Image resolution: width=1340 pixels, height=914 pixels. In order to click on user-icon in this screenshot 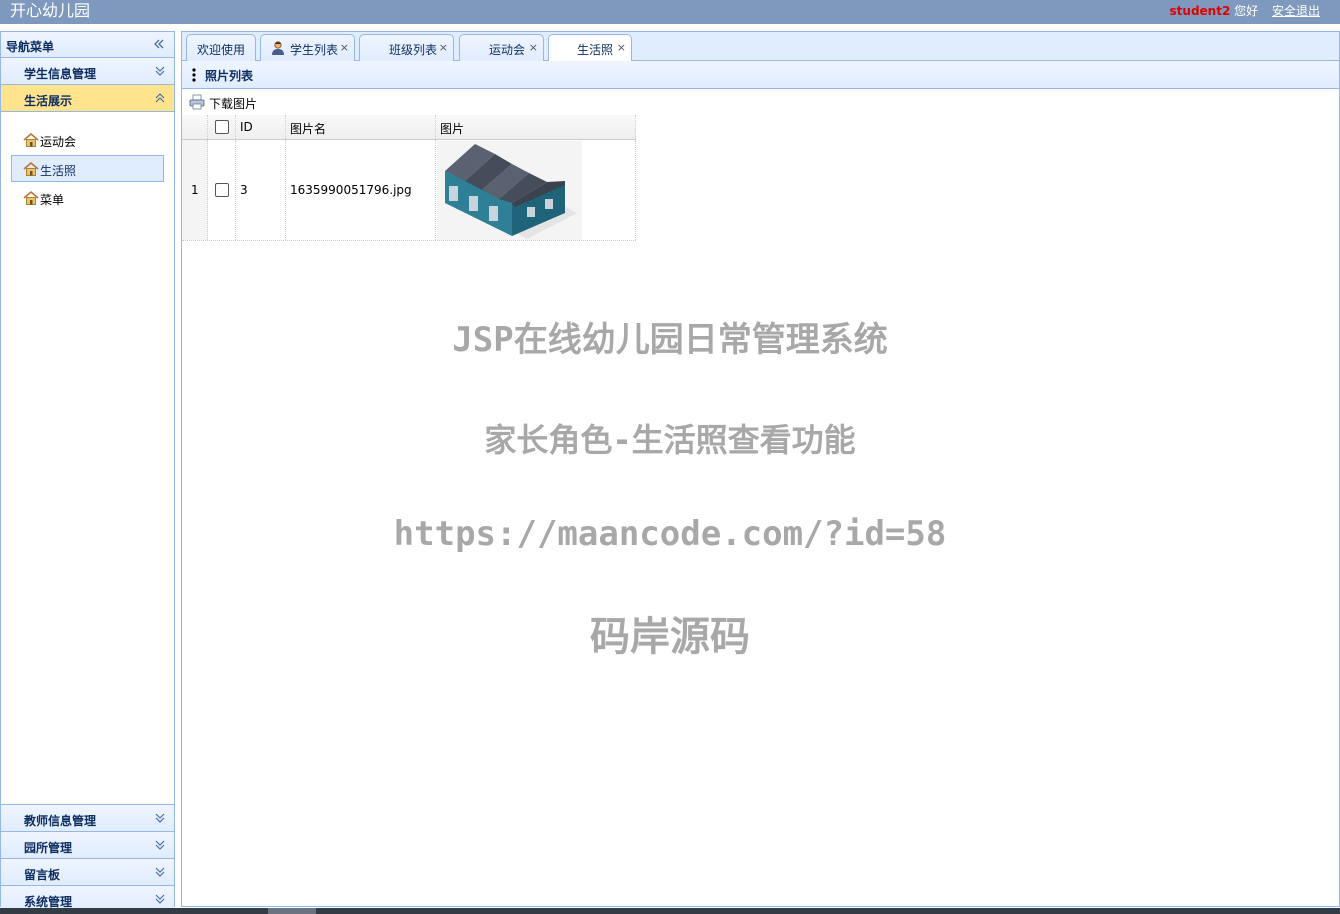, I will do `click(278, 48)`.